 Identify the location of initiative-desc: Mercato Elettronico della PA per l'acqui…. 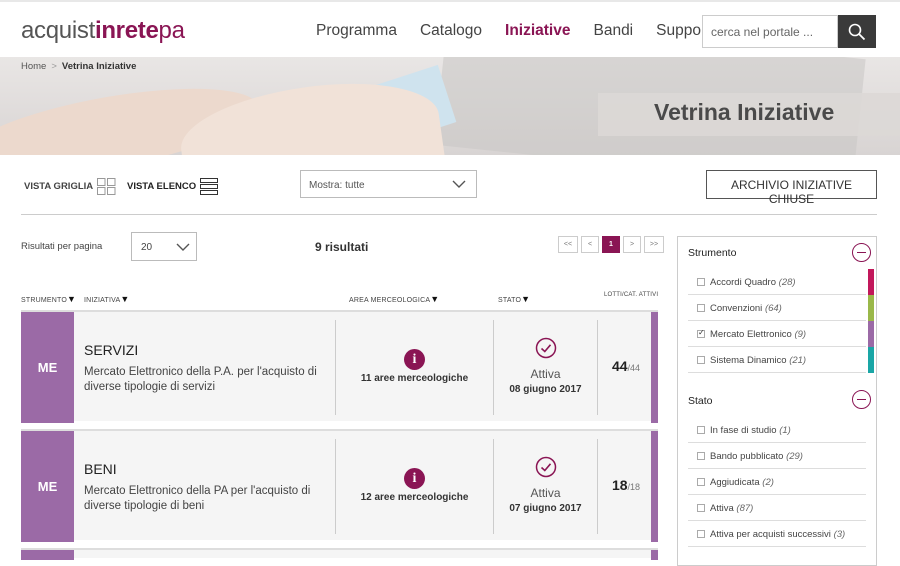
(197, 498).